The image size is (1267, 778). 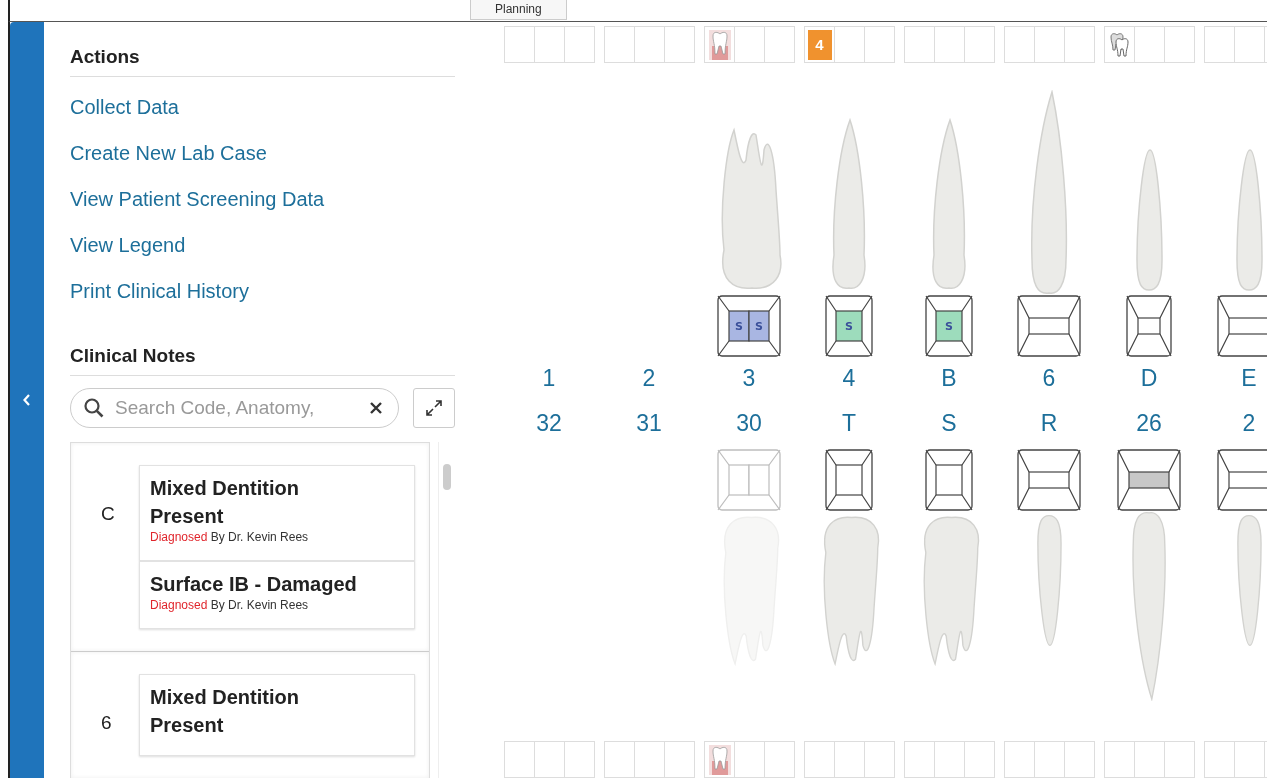 I want to click on planning-tab: Planning, so click(x=518, y=10).